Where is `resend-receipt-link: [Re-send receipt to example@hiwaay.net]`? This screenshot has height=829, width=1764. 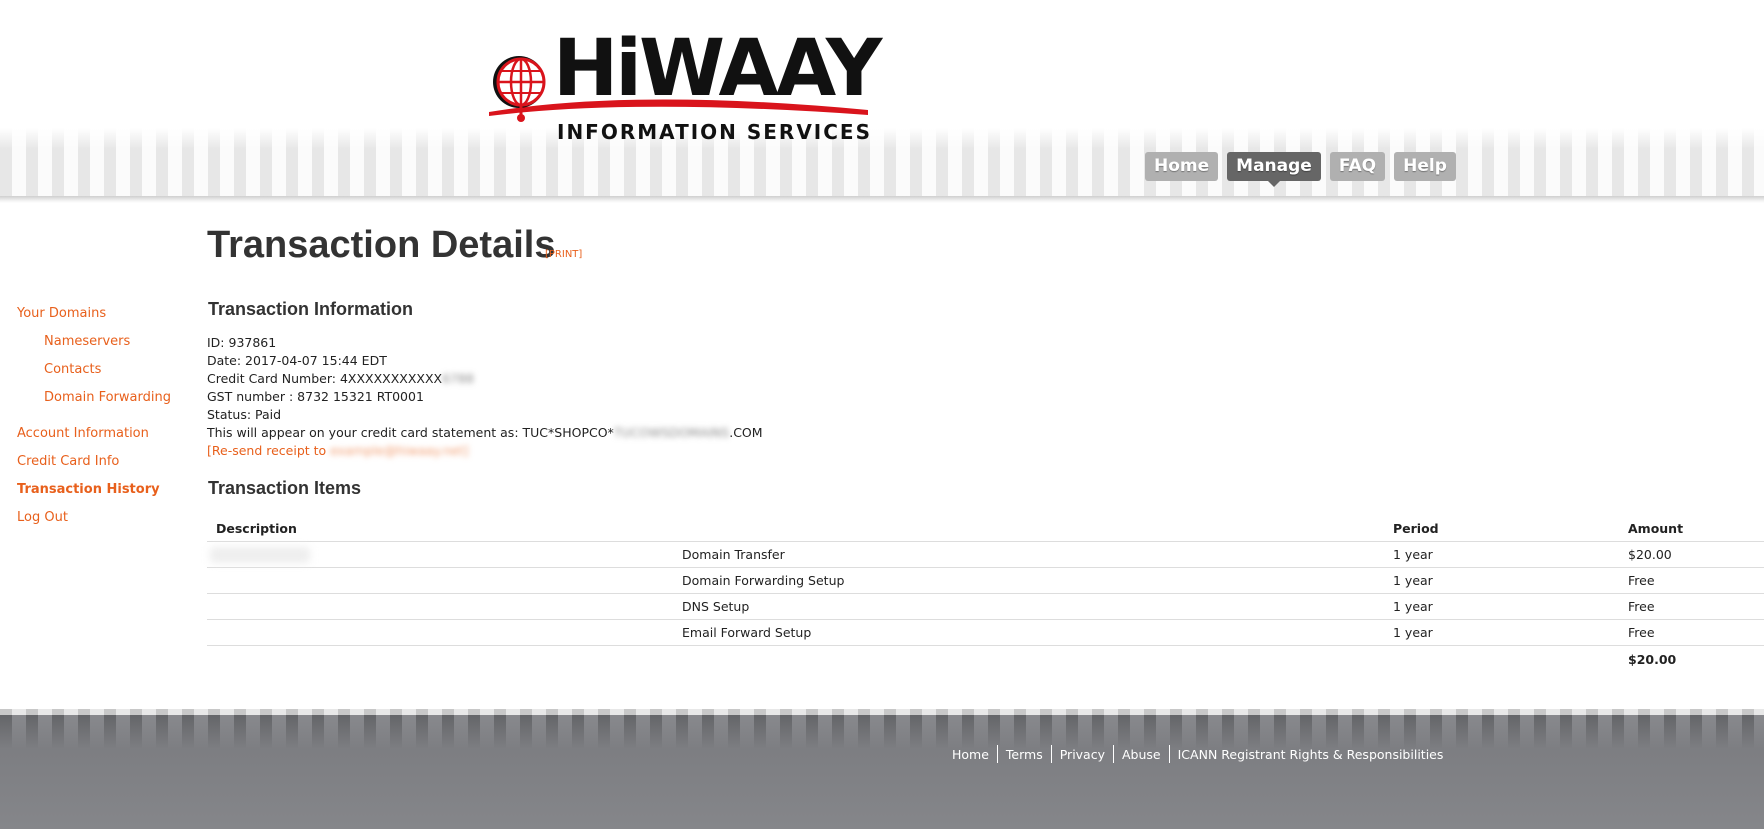
resend-receipt-link: [Re-send receipt to example@hiwaay.net] is located at coordinates (337, 450).